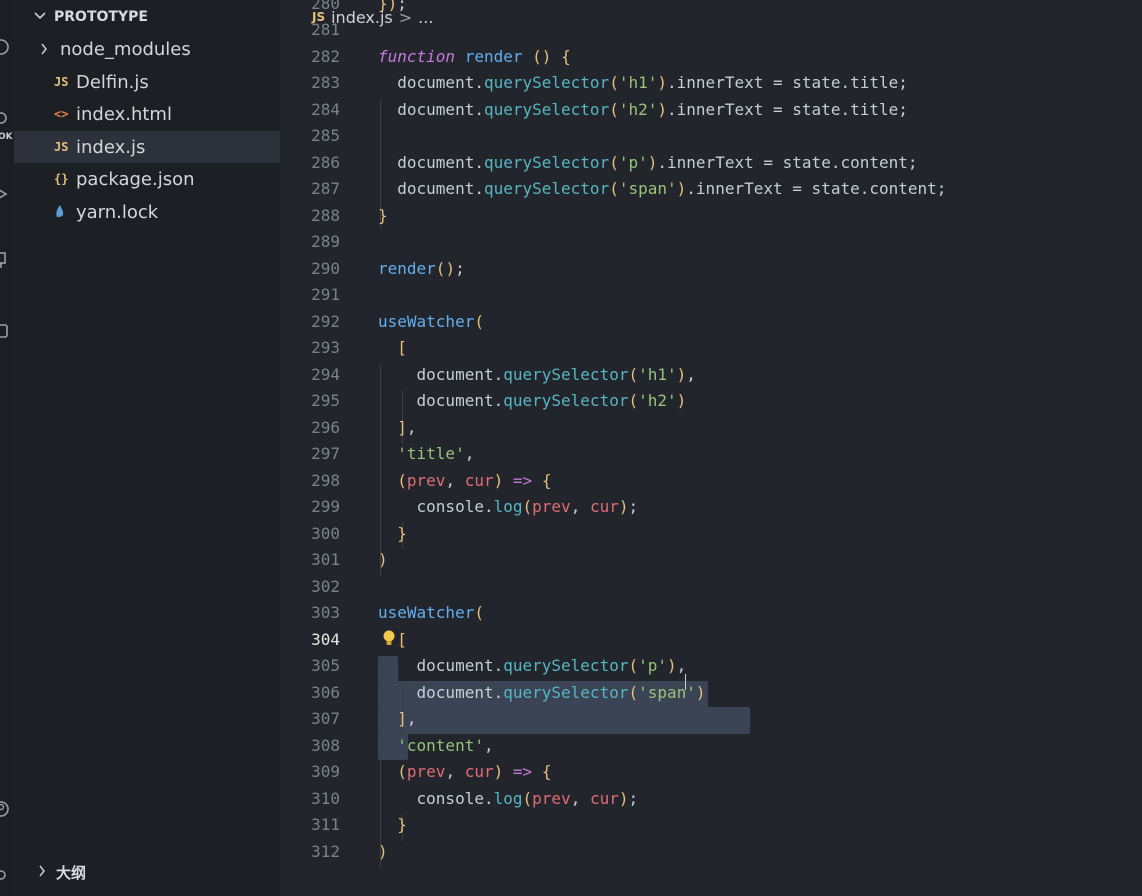 The width and height of the screenshot is (1142, 896). Describe the element at coordinates (7, 448) in the screenshot. I see `activity-bar: OK` at that location.